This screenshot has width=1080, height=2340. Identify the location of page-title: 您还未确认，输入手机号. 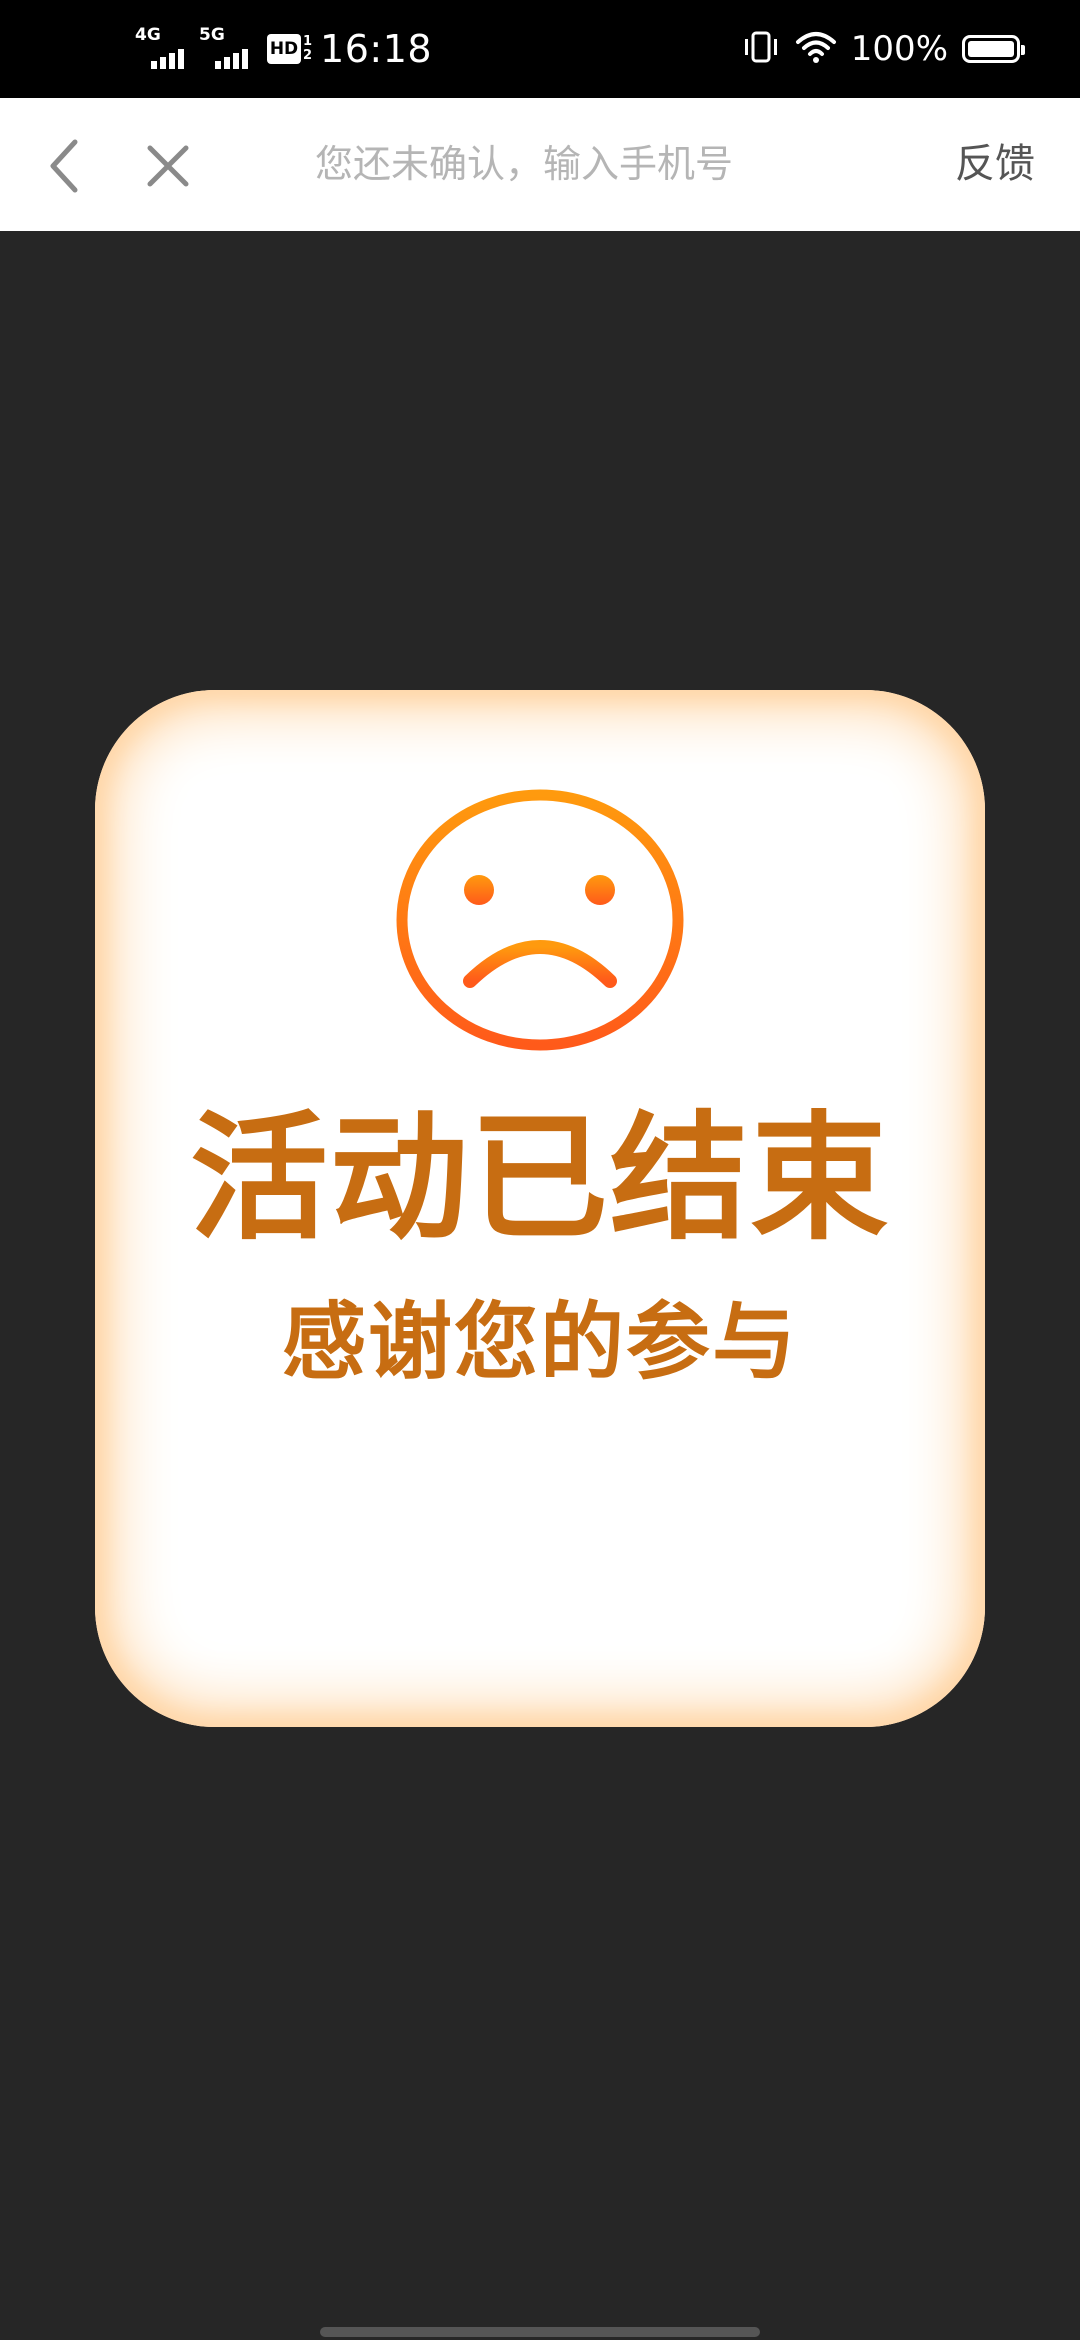
(524, 164).